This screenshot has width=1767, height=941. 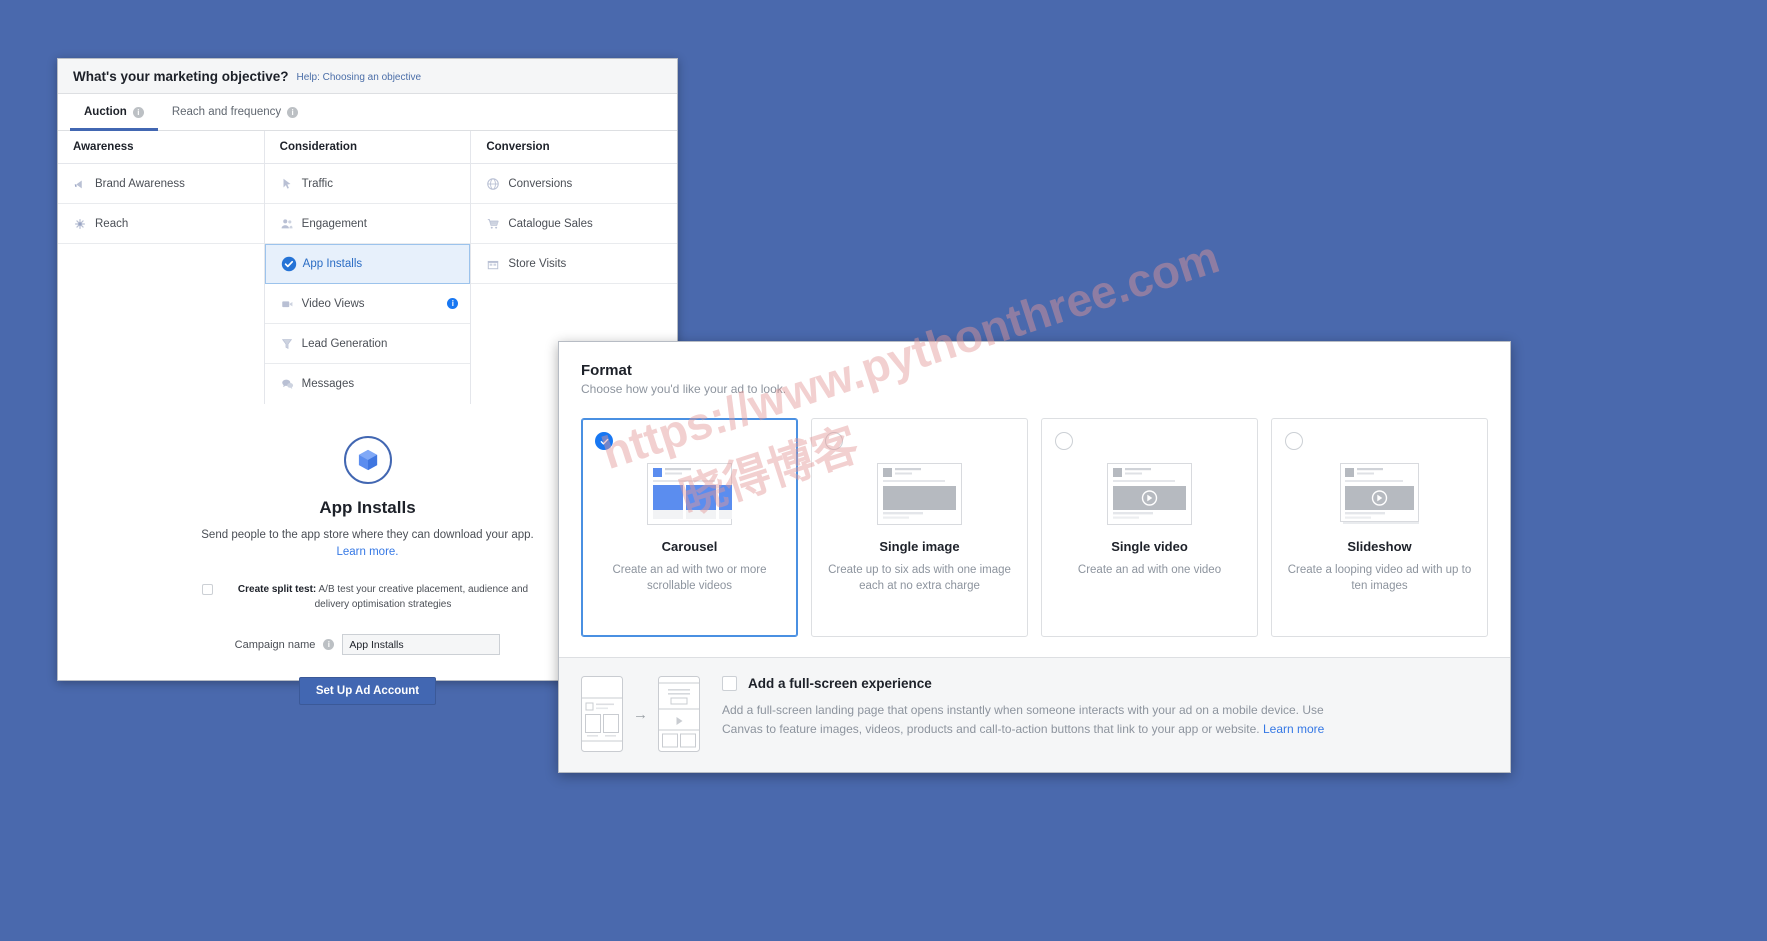 I want to click on funnel-icon, so click(x=291, y=344).